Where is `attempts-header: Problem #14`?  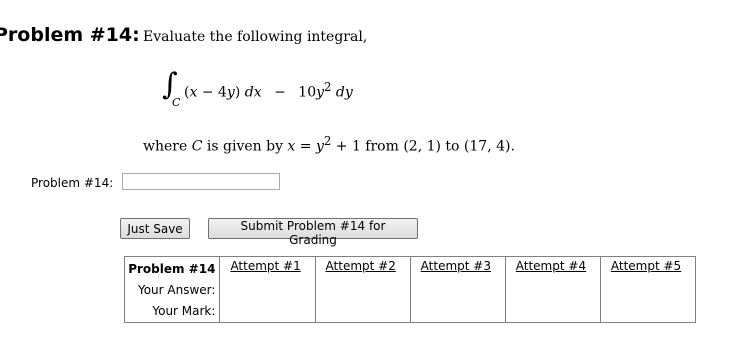 attempts-header: Problem #14 is located at coordinates (172, 269).